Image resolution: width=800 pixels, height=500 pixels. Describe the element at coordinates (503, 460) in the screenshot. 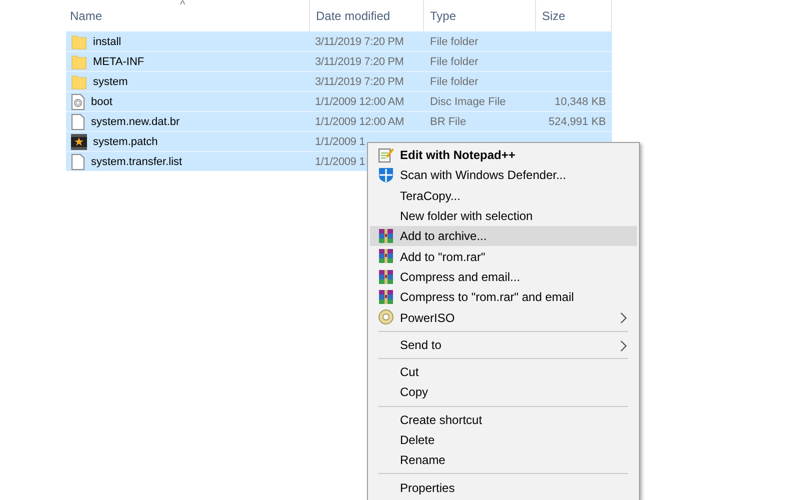

I see `menu-item: Rename` at that location.